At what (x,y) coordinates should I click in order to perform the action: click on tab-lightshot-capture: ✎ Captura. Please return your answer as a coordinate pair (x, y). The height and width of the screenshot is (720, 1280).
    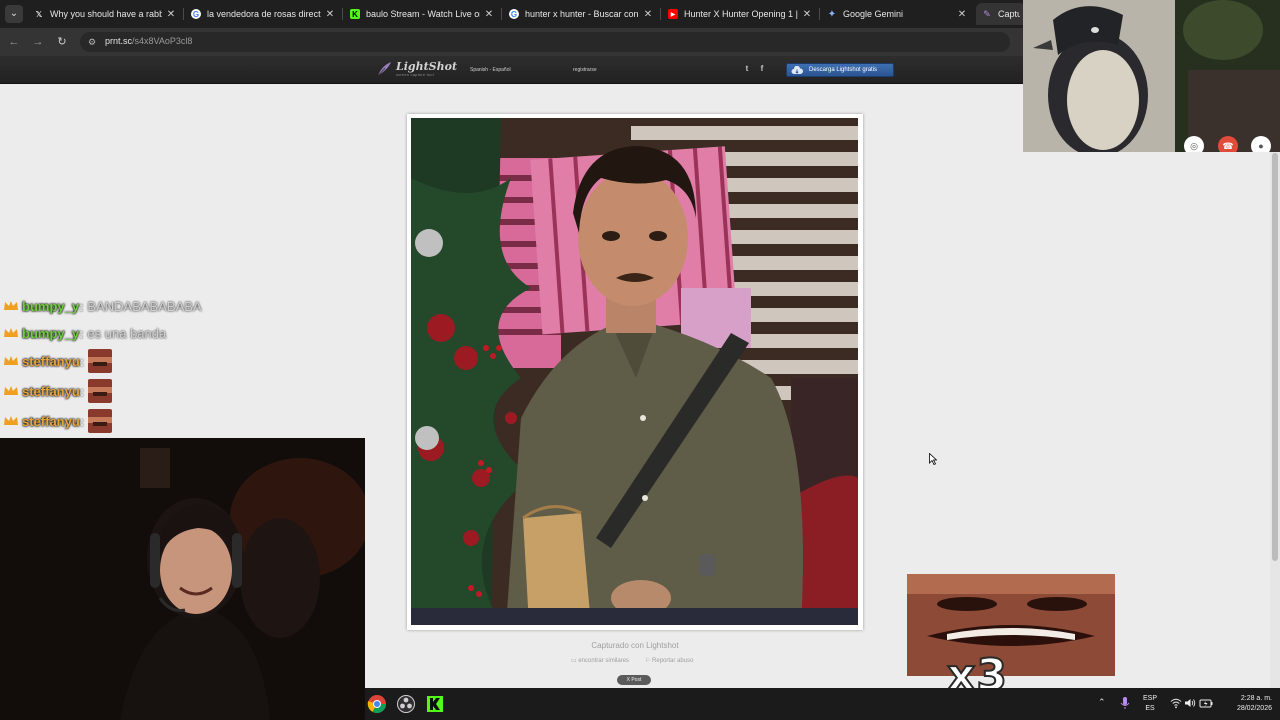
    Looking at the image, I should click on (1001, 14).